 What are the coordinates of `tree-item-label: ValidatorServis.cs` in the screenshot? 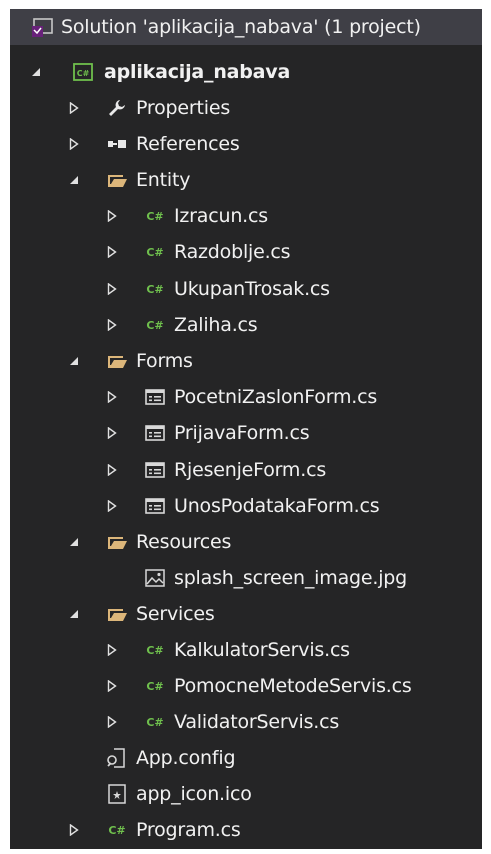 It's located at (257, 722).